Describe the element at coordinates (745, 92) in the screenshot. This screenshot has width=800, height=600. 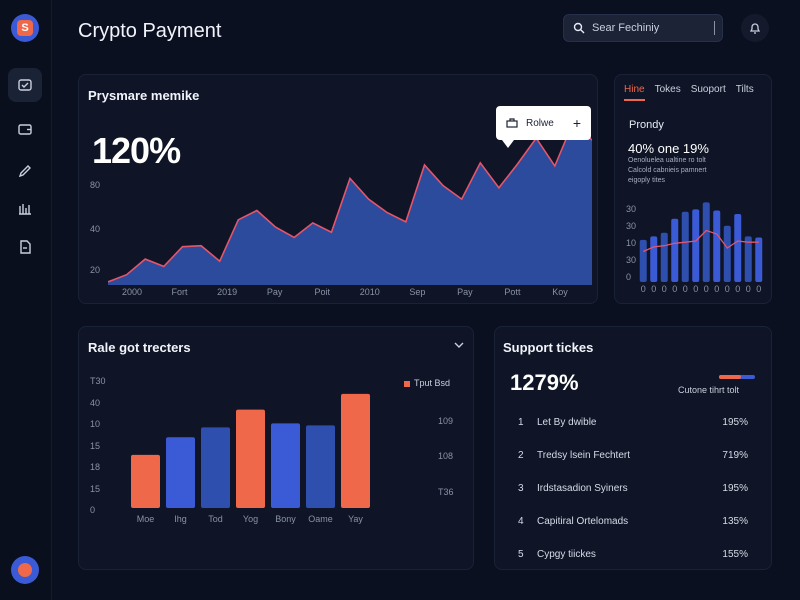
I see `tab-tilts: Tilts` at that location.